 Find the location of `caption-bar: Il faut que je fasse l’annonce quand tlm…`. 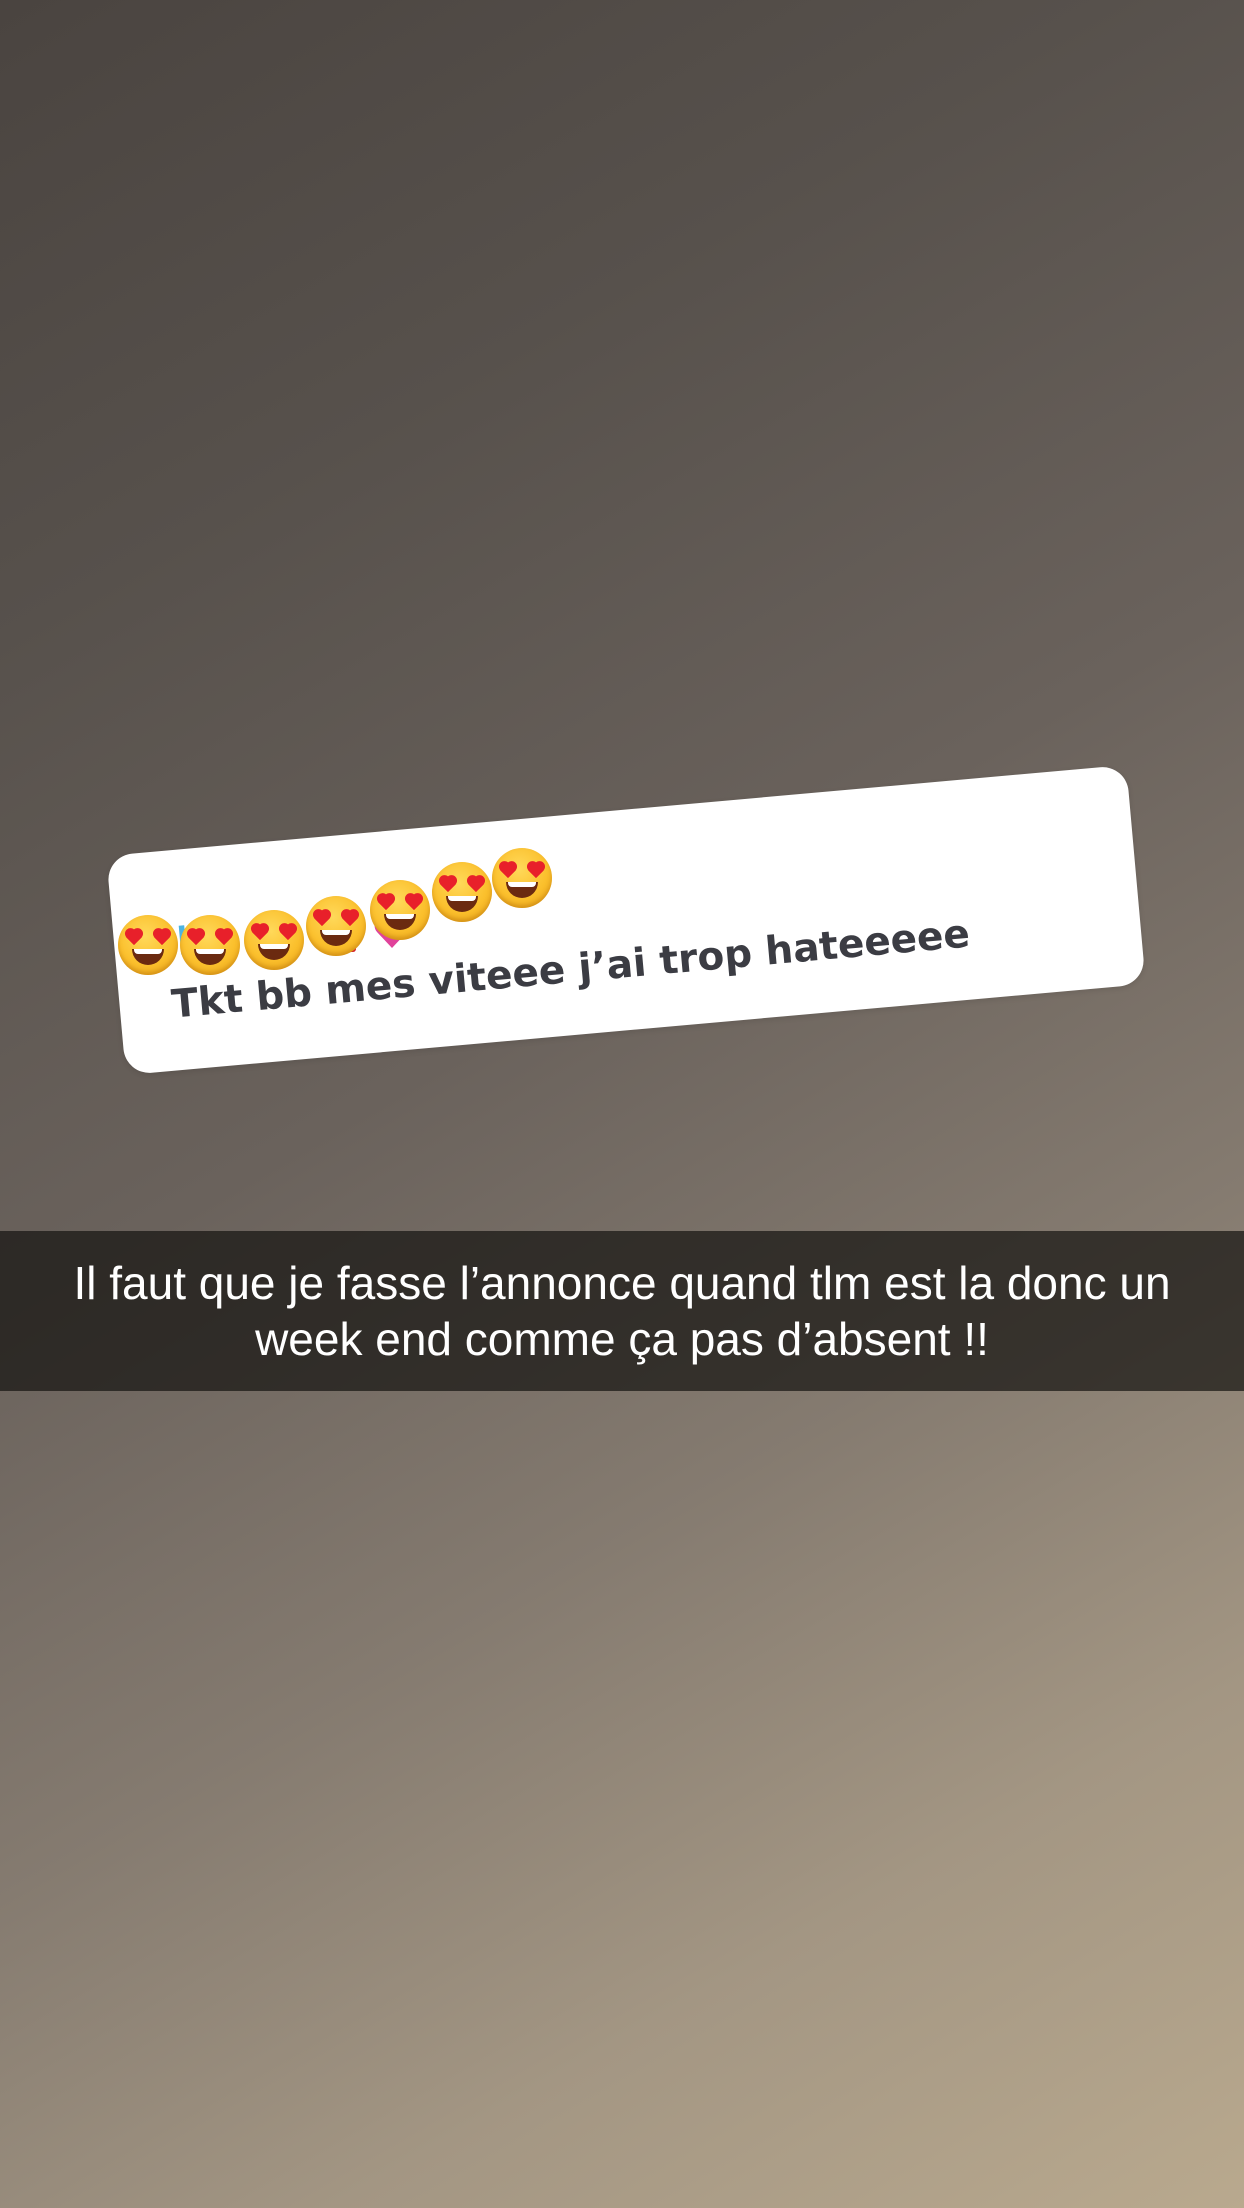

caption-bar: Il faut que je fasse l’annonce quand tlm… is located at coordinates (622, 1311).